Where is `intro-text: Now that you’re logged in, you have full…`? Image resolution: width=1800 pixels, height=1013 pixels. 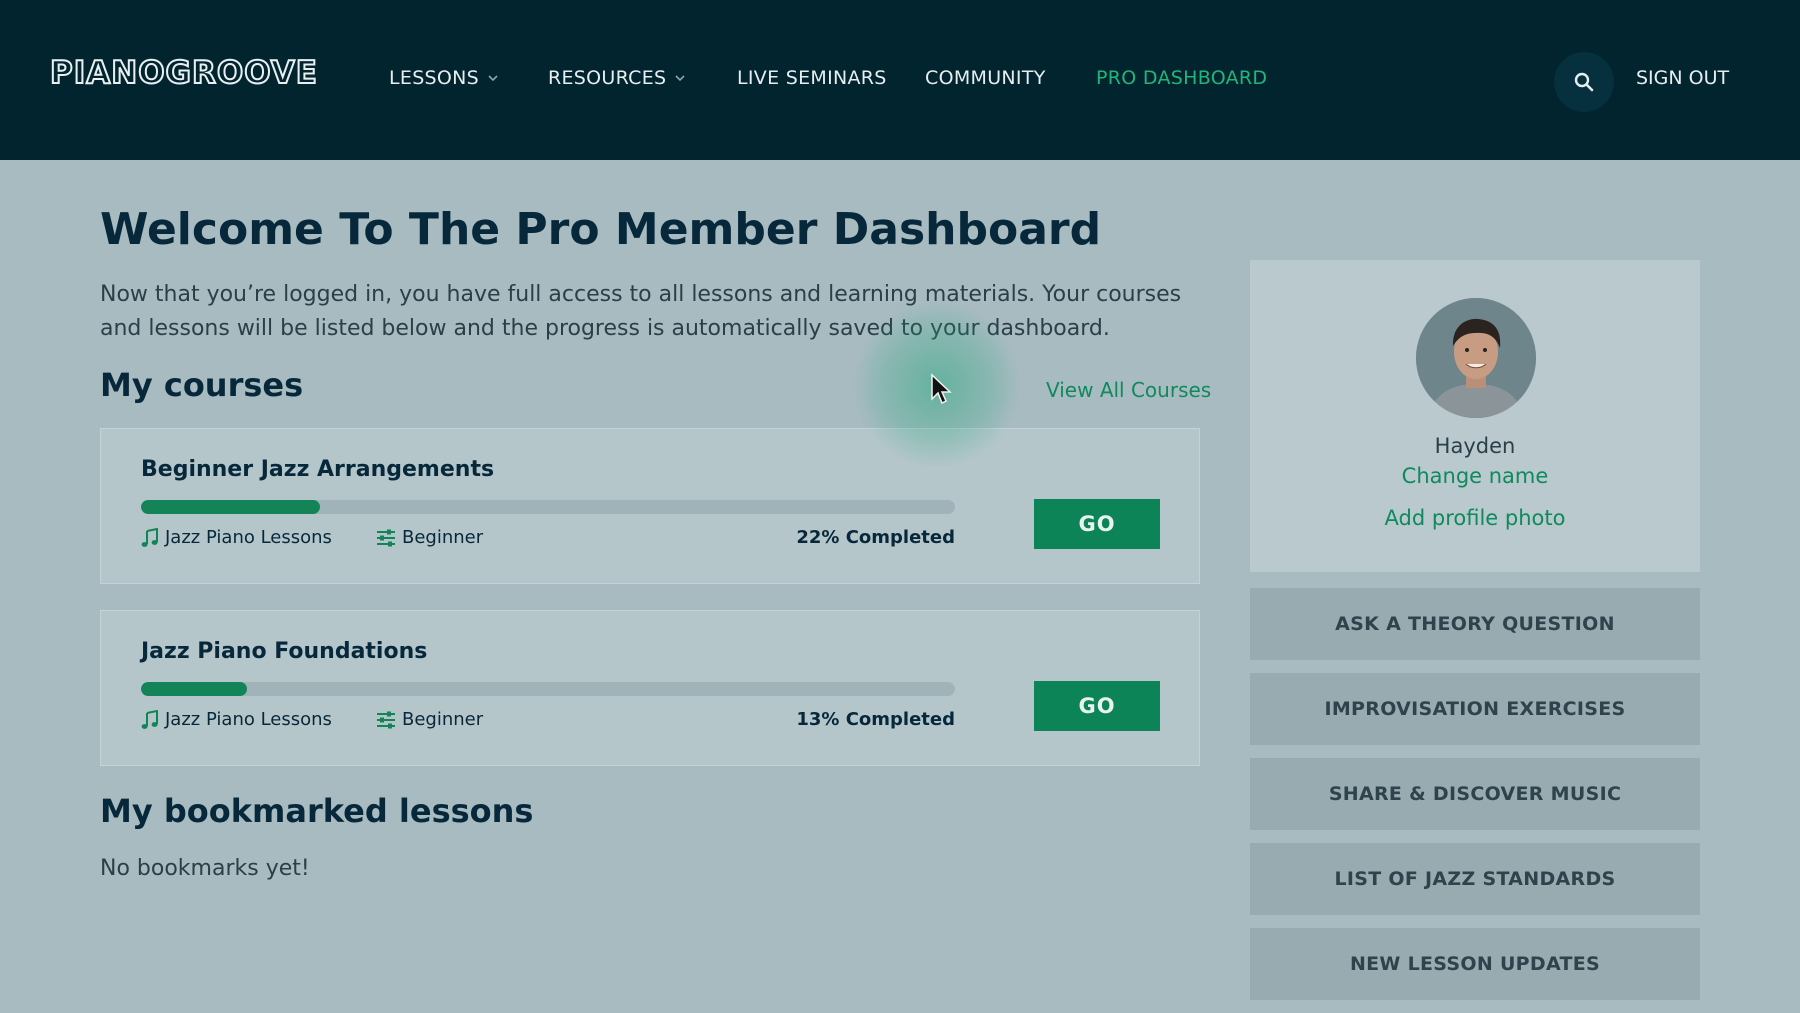 intro-text: Now that you’re logged in, you have full… is located at coordinates (641, 311).